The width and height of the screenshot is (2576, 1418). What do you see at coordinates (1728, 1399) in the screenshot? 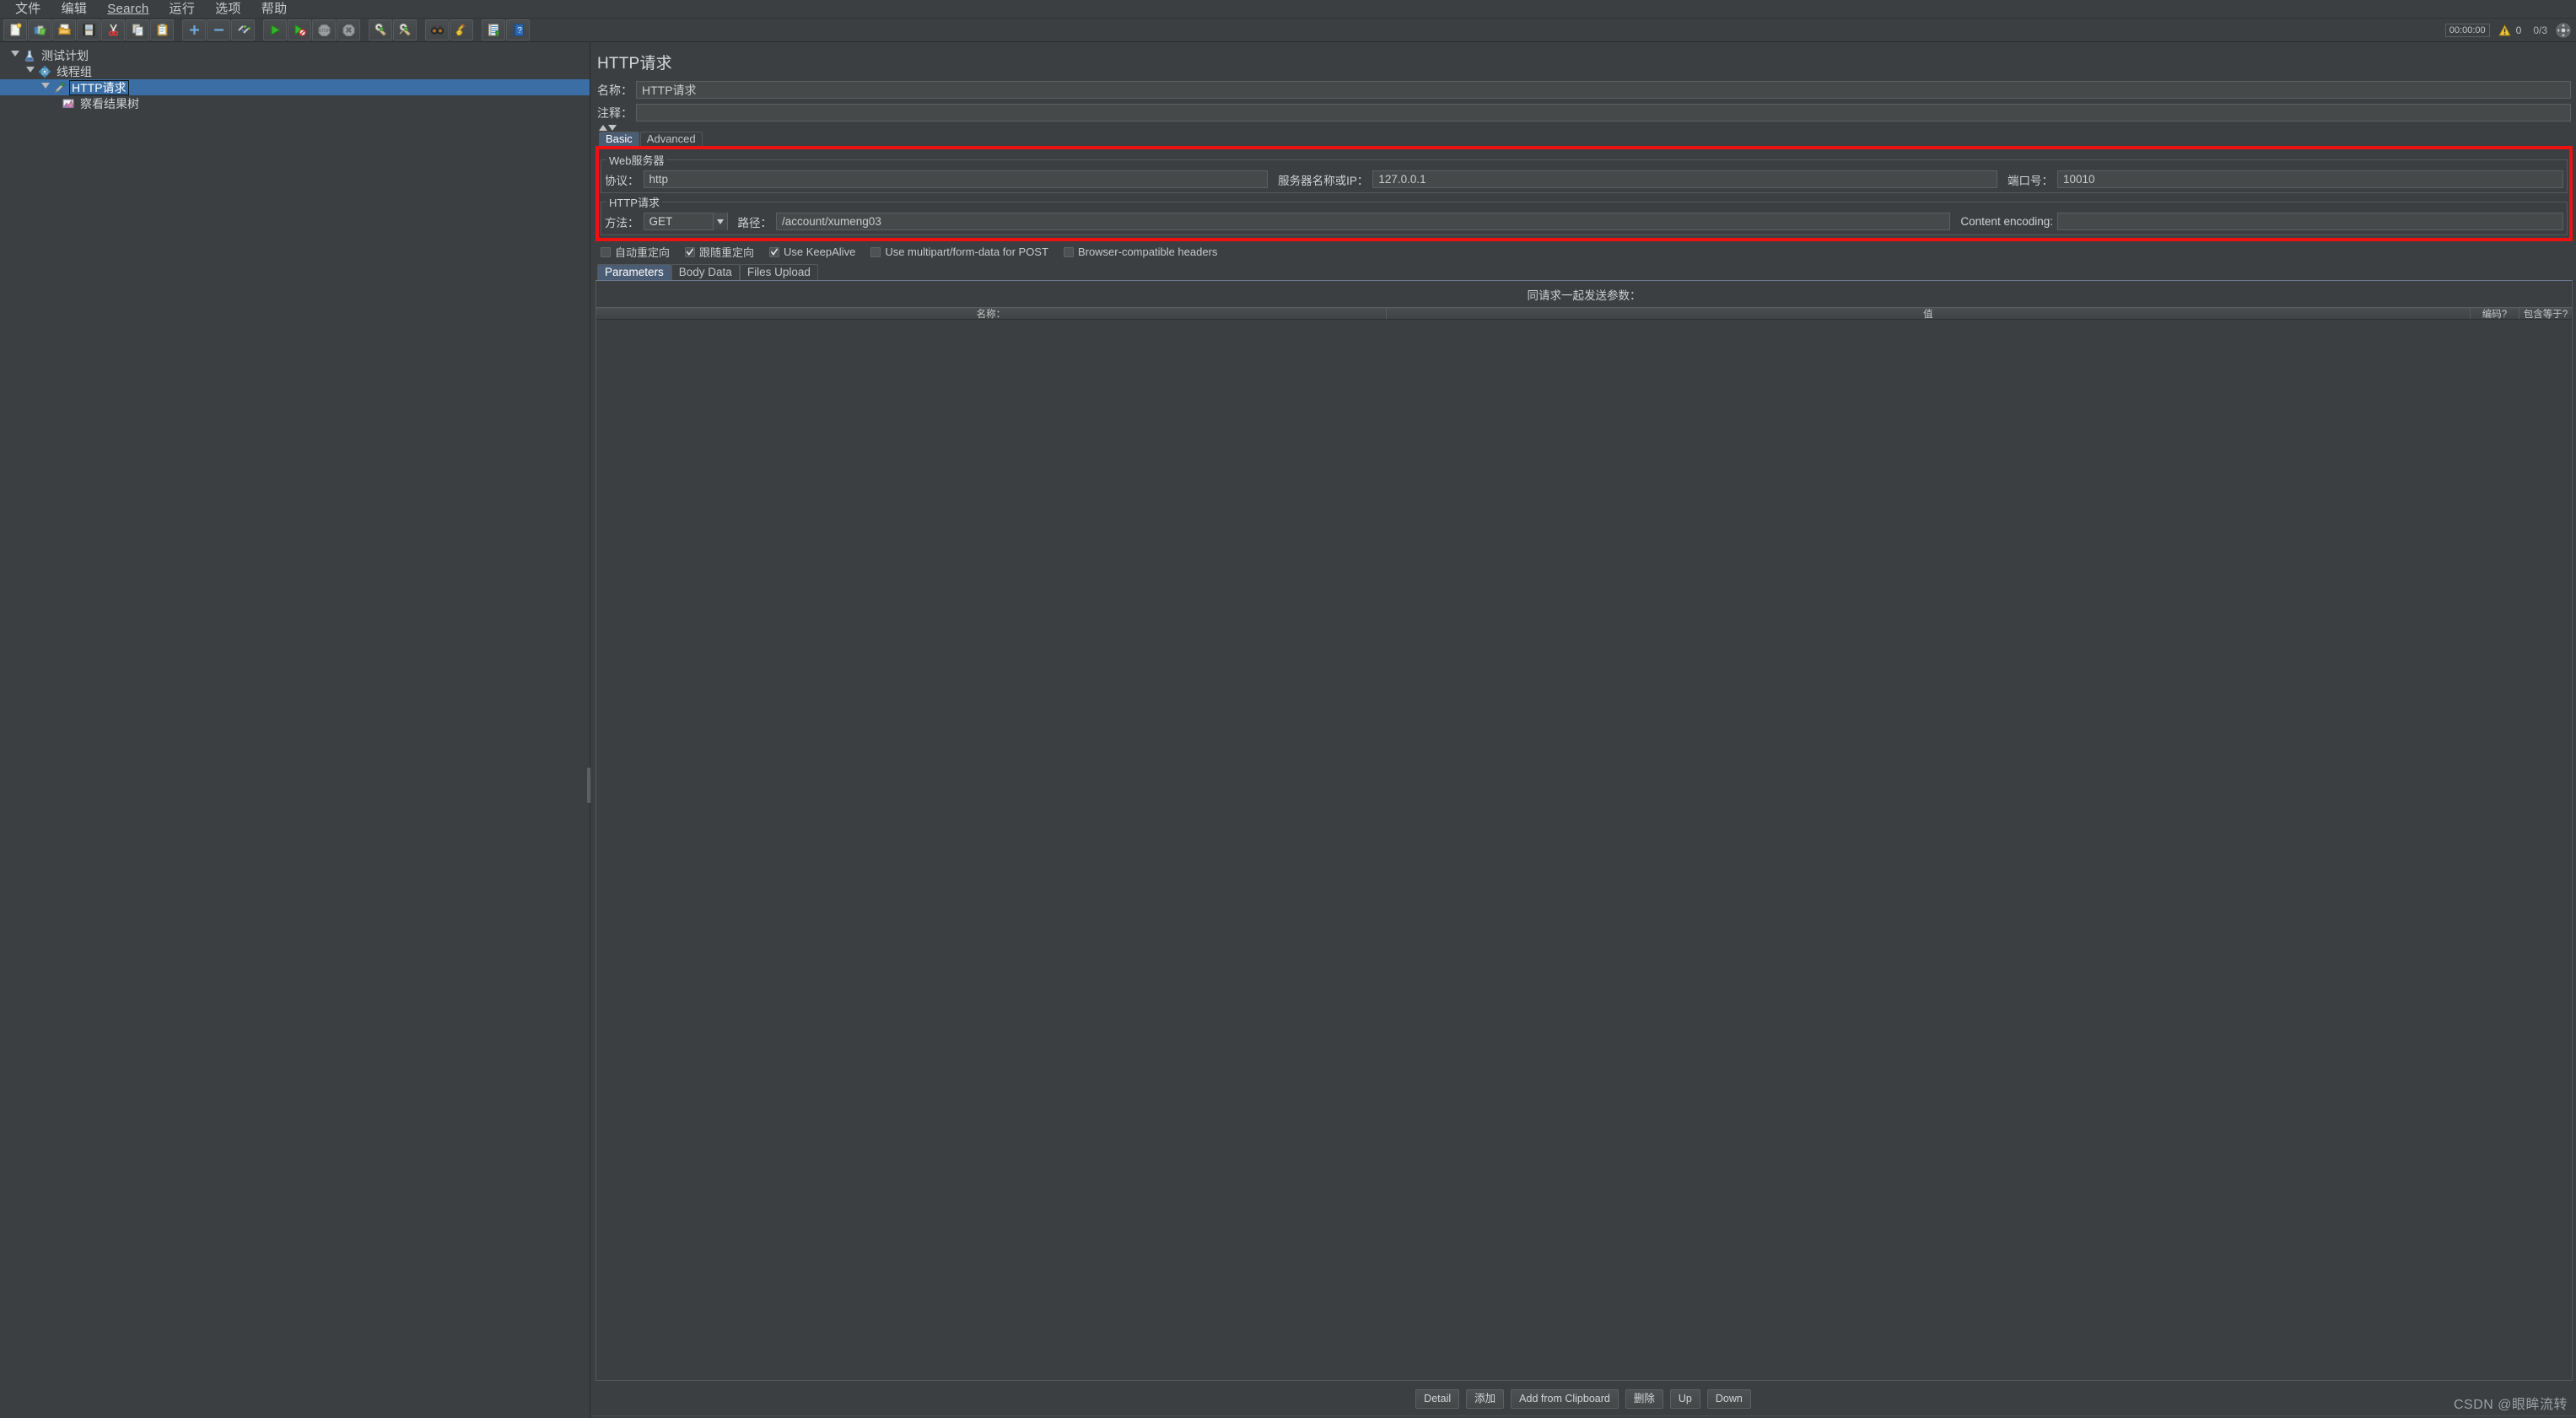
I see `down-button: Down` at bounding box center [1728, 1399].